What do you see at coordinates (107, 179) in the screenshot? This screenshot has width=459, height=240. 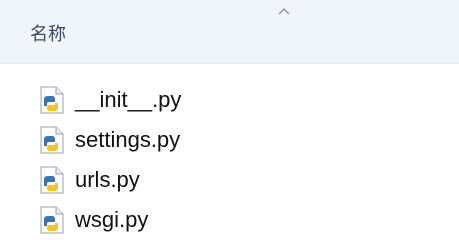 I see `file-name: urls.py` at bounding box center [107, 179].